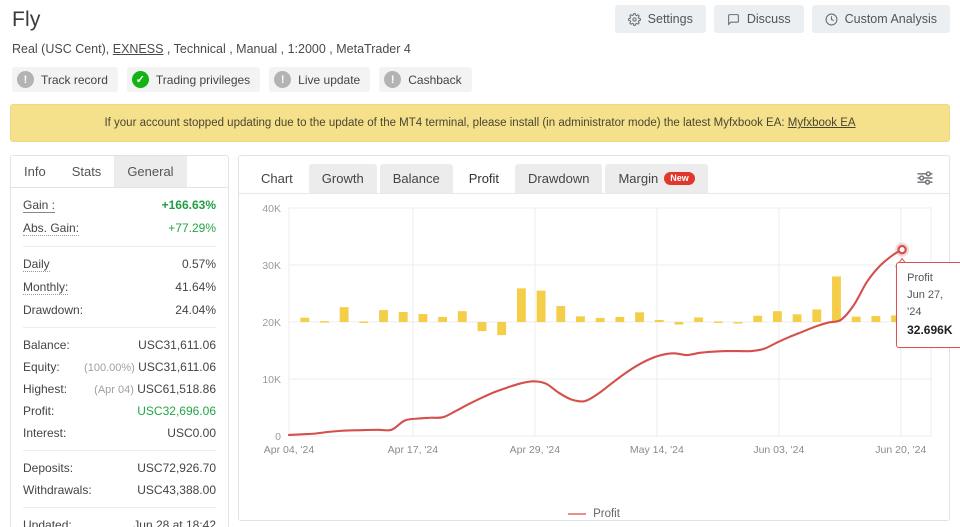 Image resolution: width=960 pixels, height=527 pixels. Describe the element at coordinates (670, 19) in the screenshot. I see `settings-button-label: Settings` at that location.